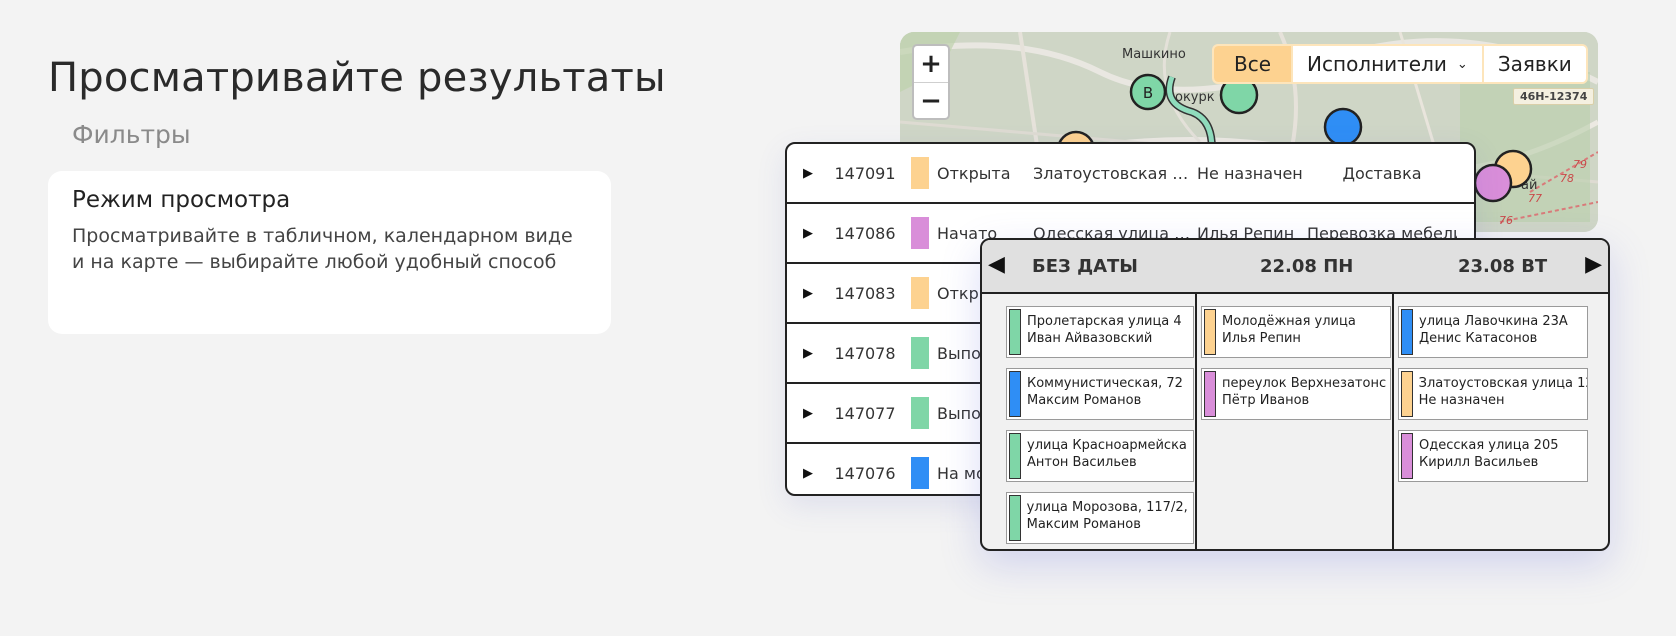 The width and height of the screenshot is (1676, 636). Describe the element at coordinates (1261, 338) in the screenshot. I see `event-executor: Илья Репин` at that location.